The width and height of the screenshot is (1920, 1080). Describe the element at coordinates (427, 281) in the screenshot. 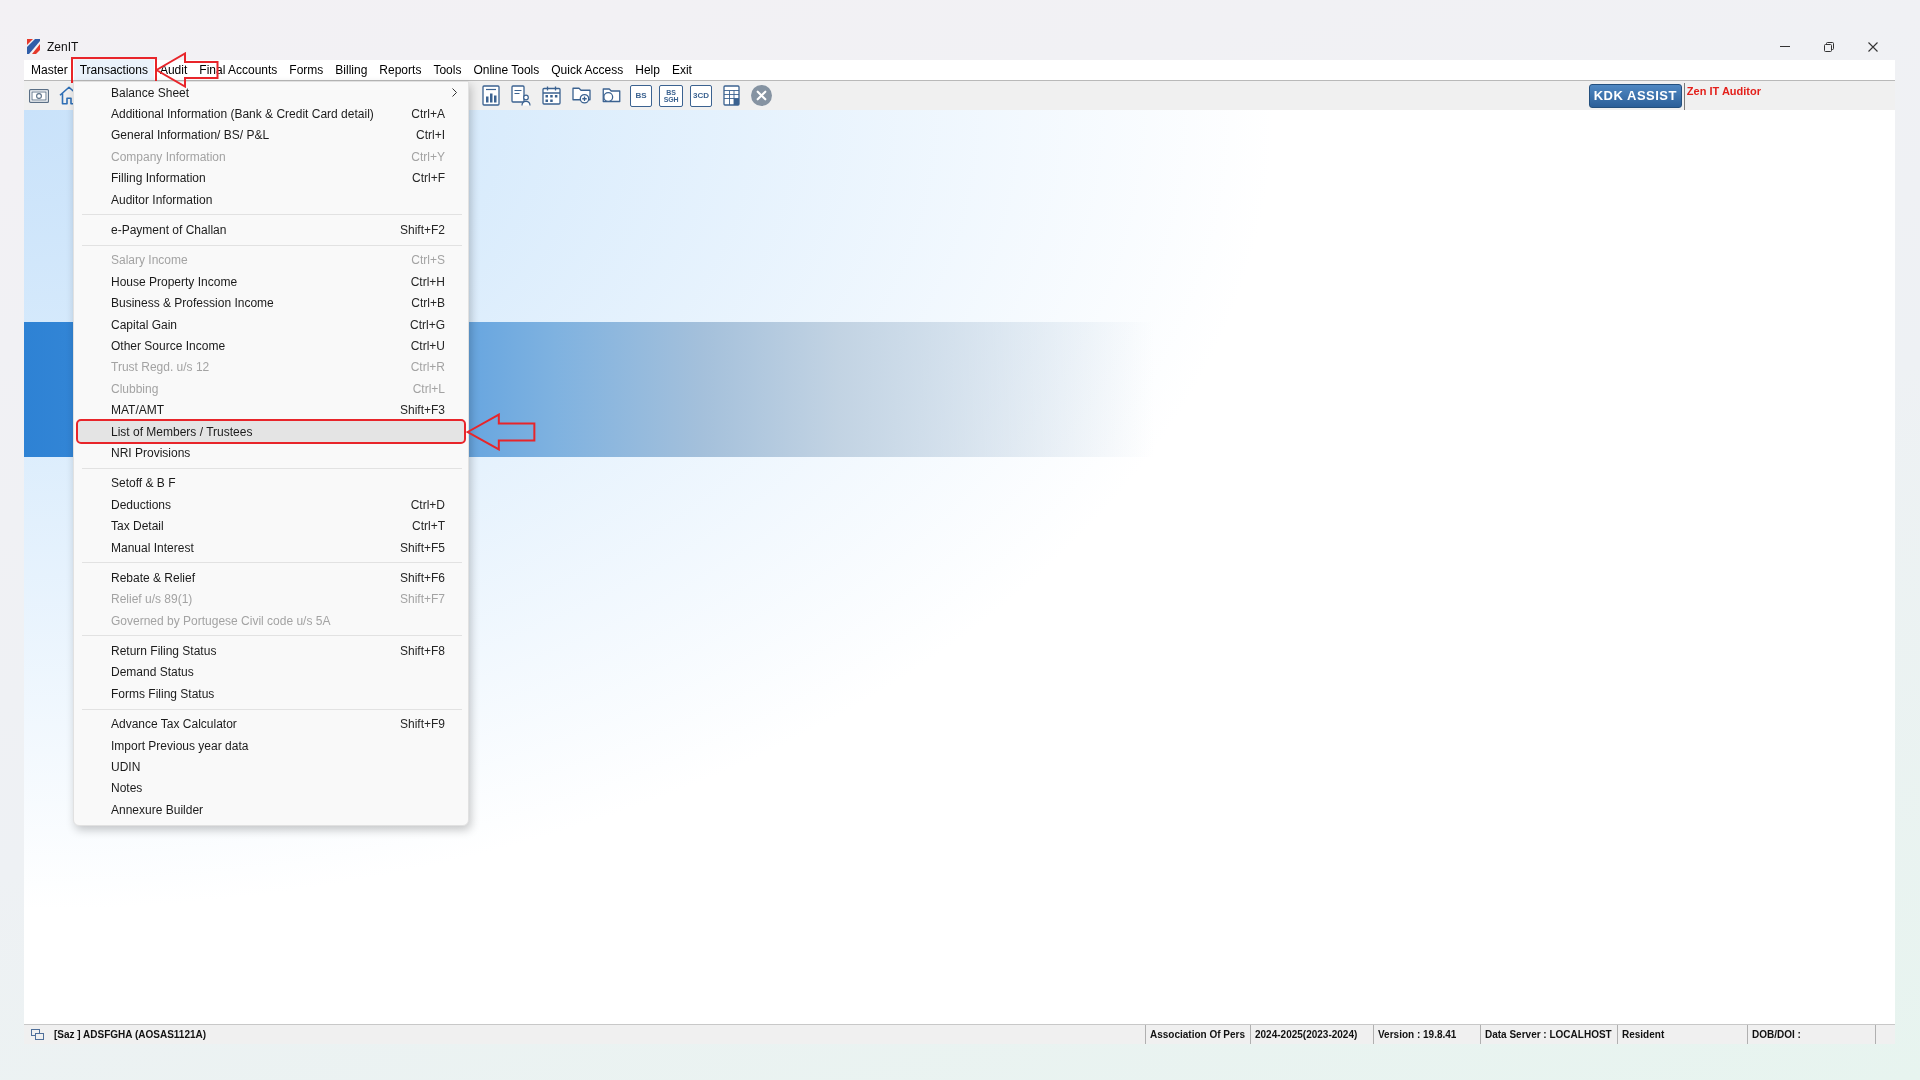

I see `shortcut-text: Ctrl+H` at that location.